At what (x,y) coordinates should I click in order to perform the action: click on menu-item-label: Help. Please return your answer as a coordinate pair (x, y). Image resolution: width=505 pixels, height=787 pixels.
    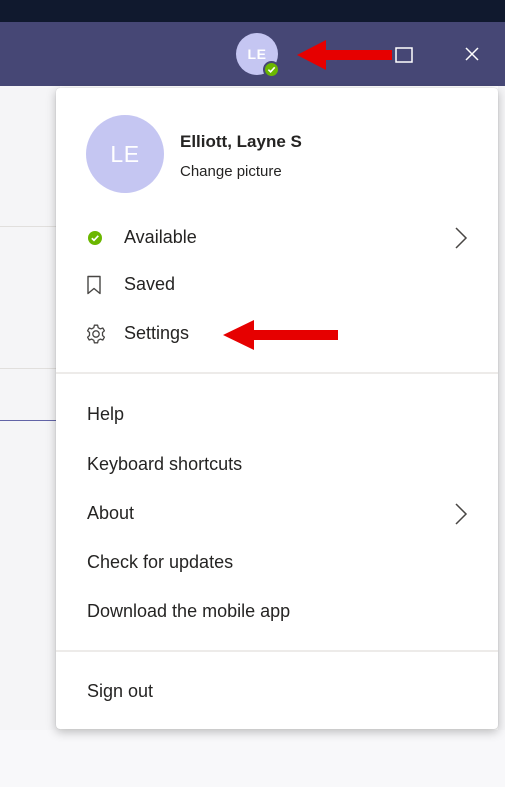
    Looking at the image, I should click on (106, 414).